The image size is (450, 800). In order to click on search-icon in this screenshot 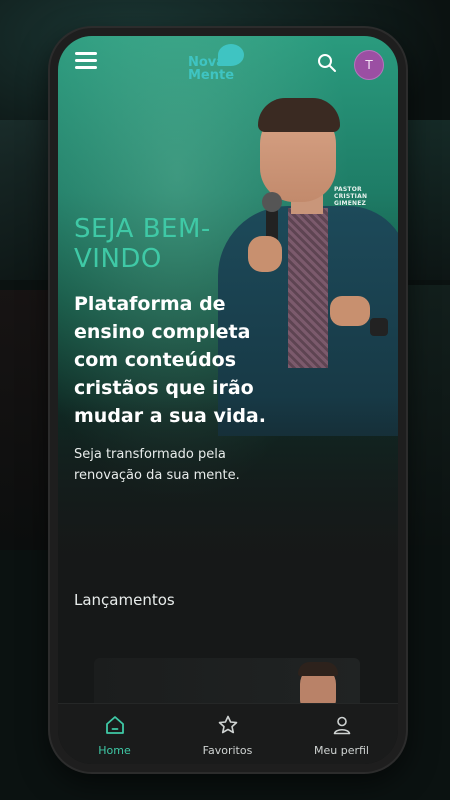, I will do `click(327, 63)`.